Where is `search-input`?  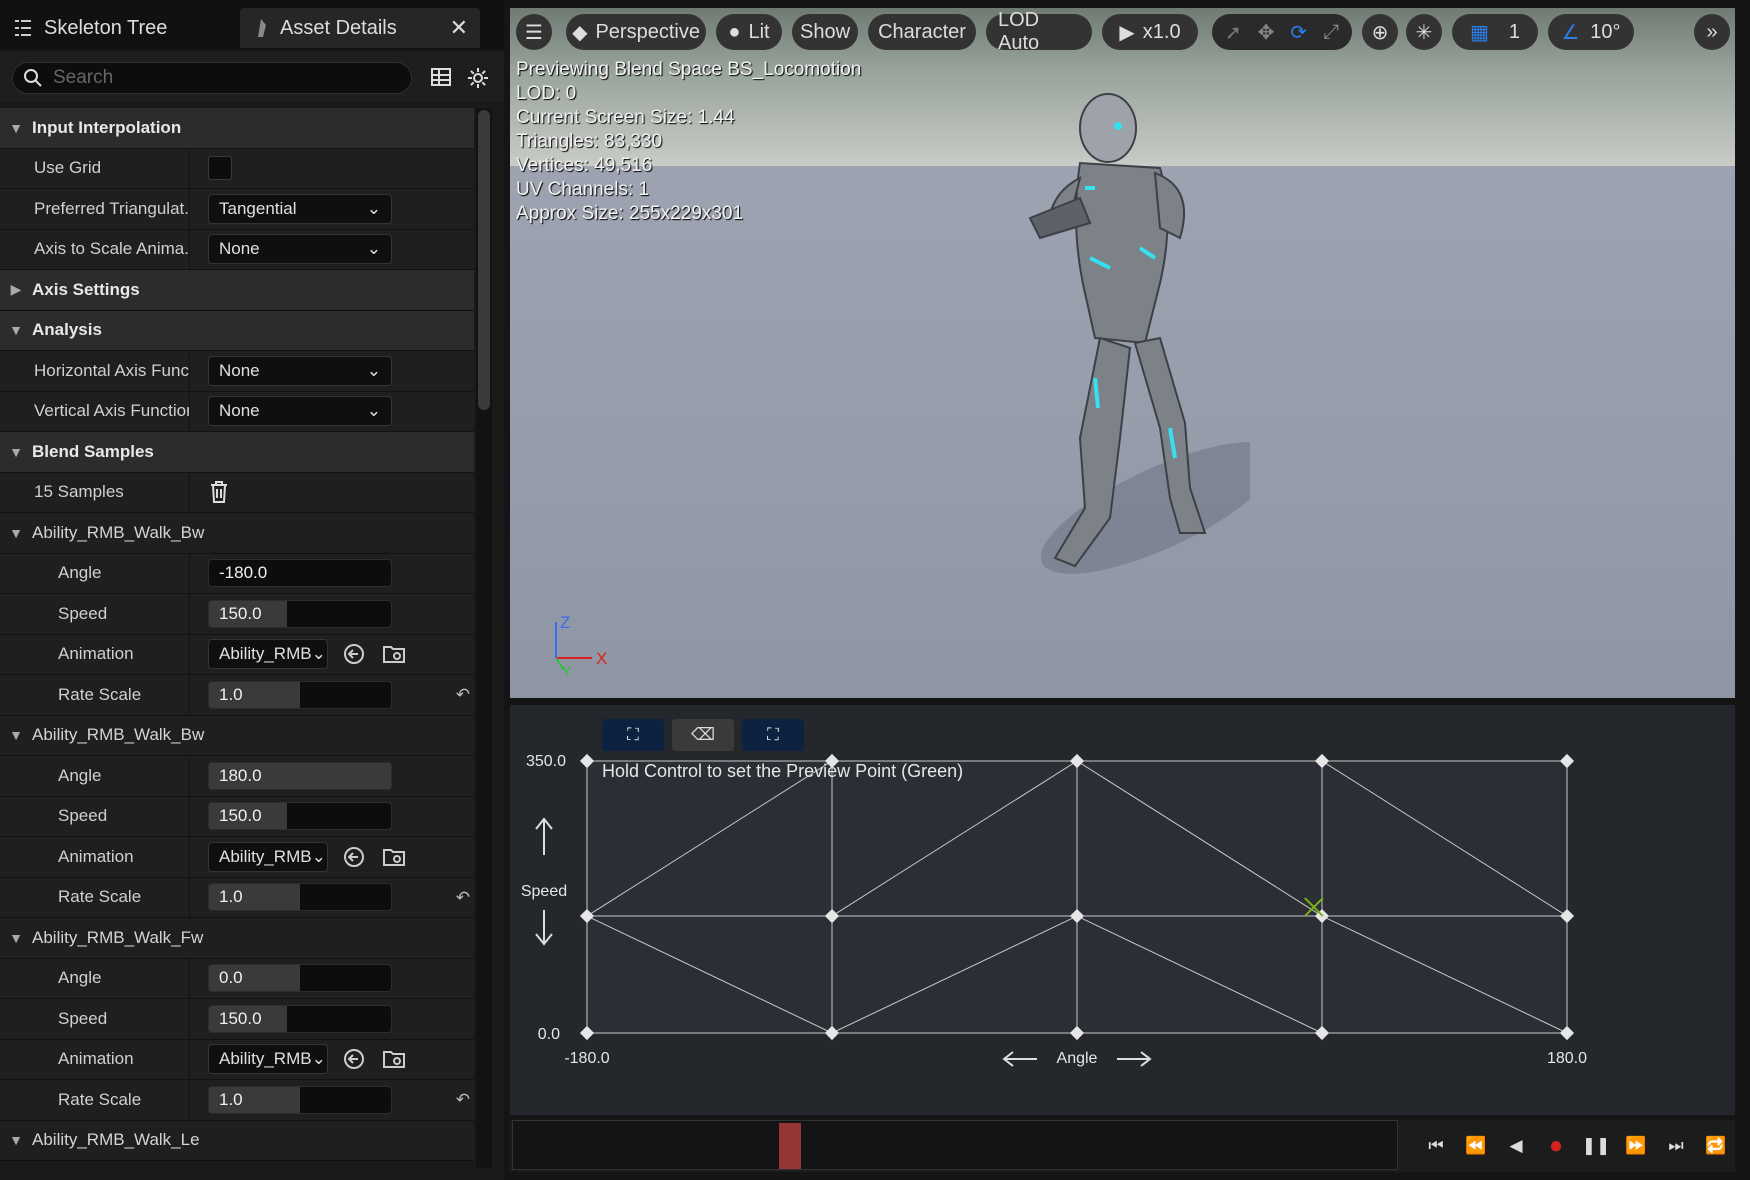
search-input is located at coordinates (223, 78).